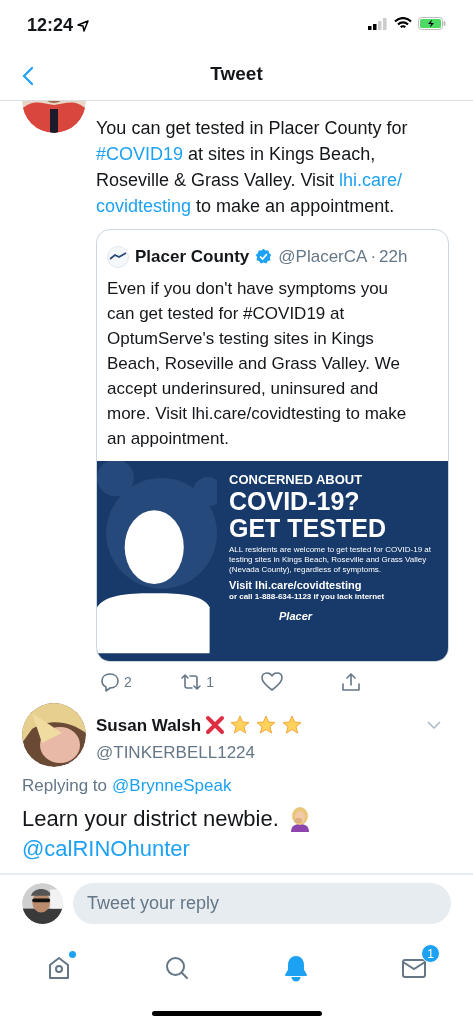 The image size is (473, 1024). Describe the element at coordinates (295, 500) in the screenshot. I see `graphic-headline: COVID-19?` at that location.